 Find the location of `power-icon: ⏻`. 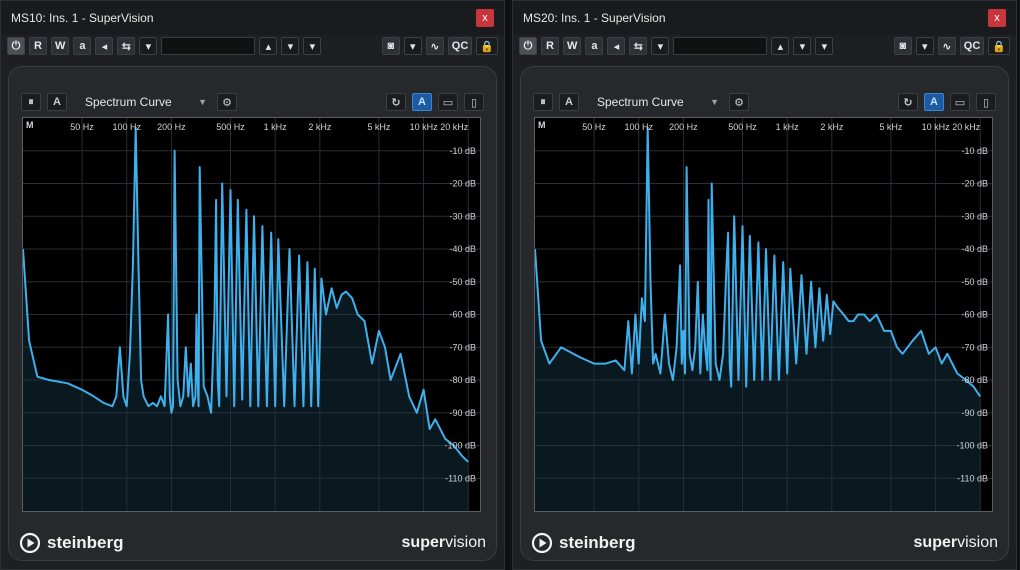

power-icon: ⏻ is located at coordinates (16, 45).